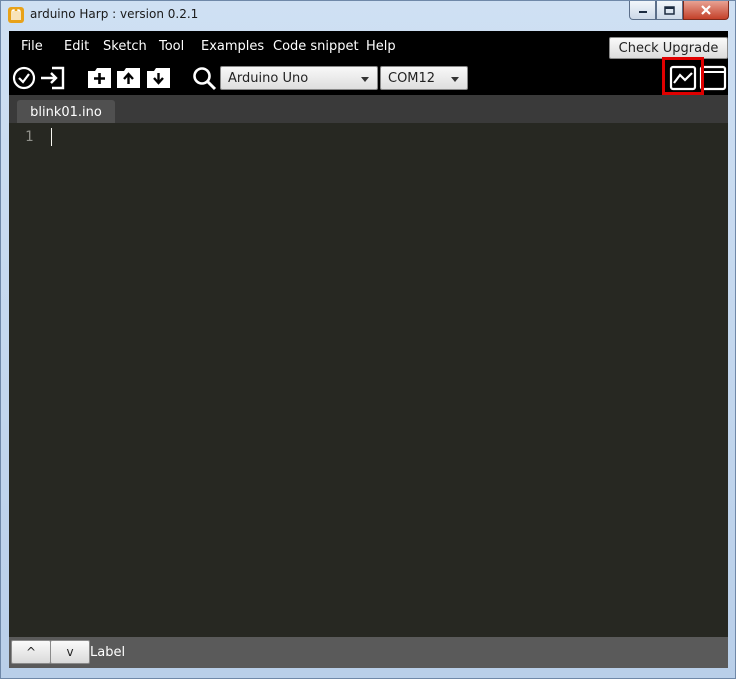 The image size is (736, 679). What do you see at coordinates (171, 46) in the screenshot?
I see `menu-tool: Tool` at bounding box center [171, 46].